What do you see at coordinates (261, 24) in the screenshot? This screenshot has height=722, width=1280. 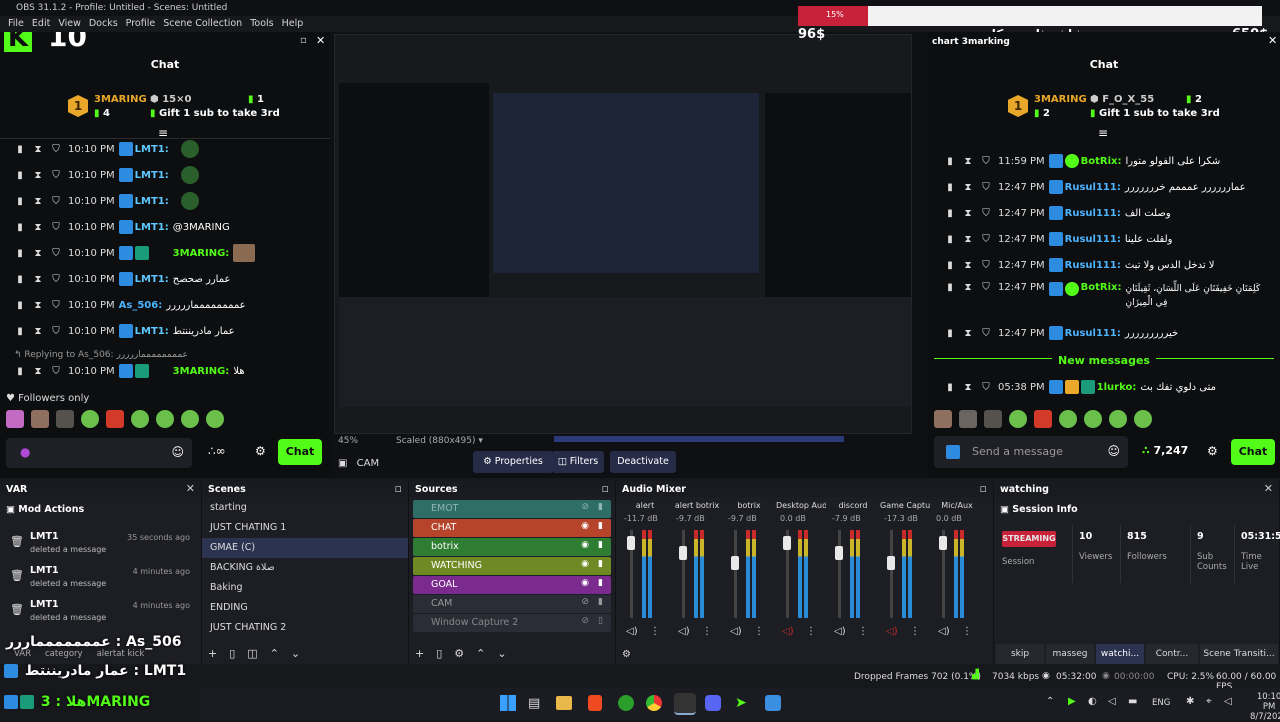 I see `menu-tools: Tools` at bounding box center [261, 24].